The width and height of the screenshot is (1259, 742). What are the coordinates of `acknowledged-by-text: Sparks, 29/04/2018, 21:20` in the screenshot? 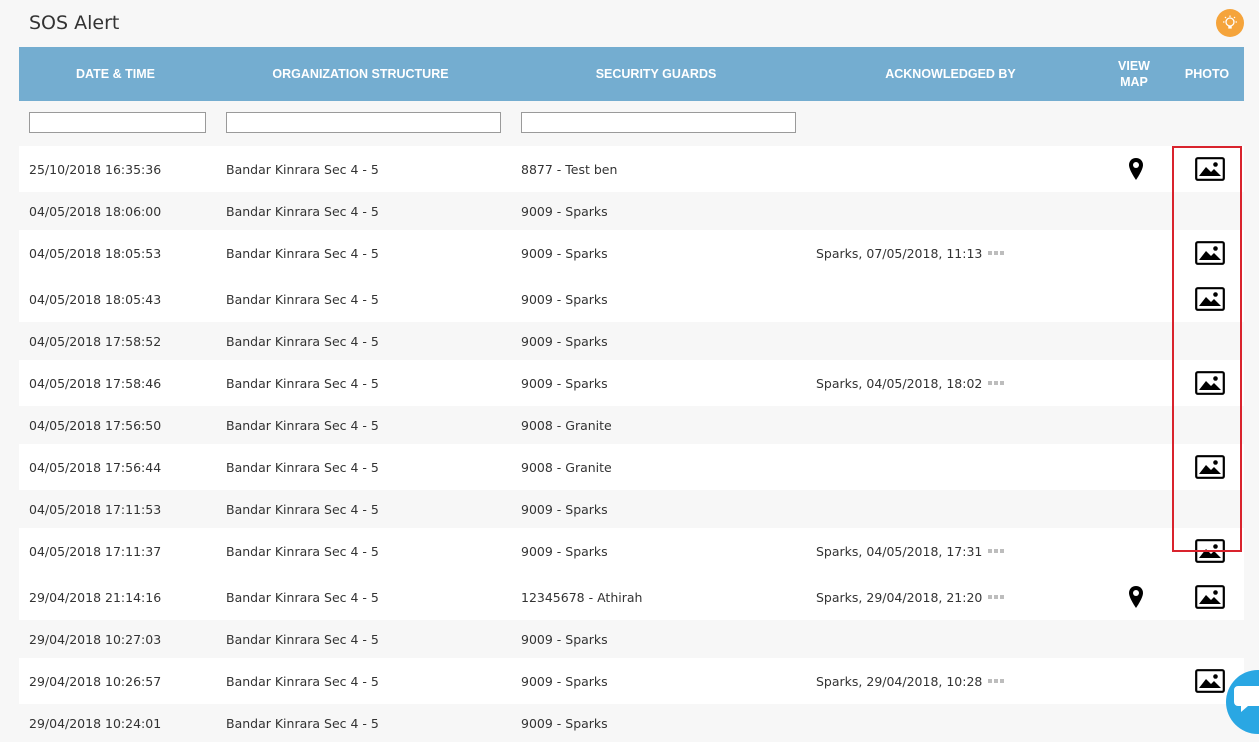 It's located at (899, 597).